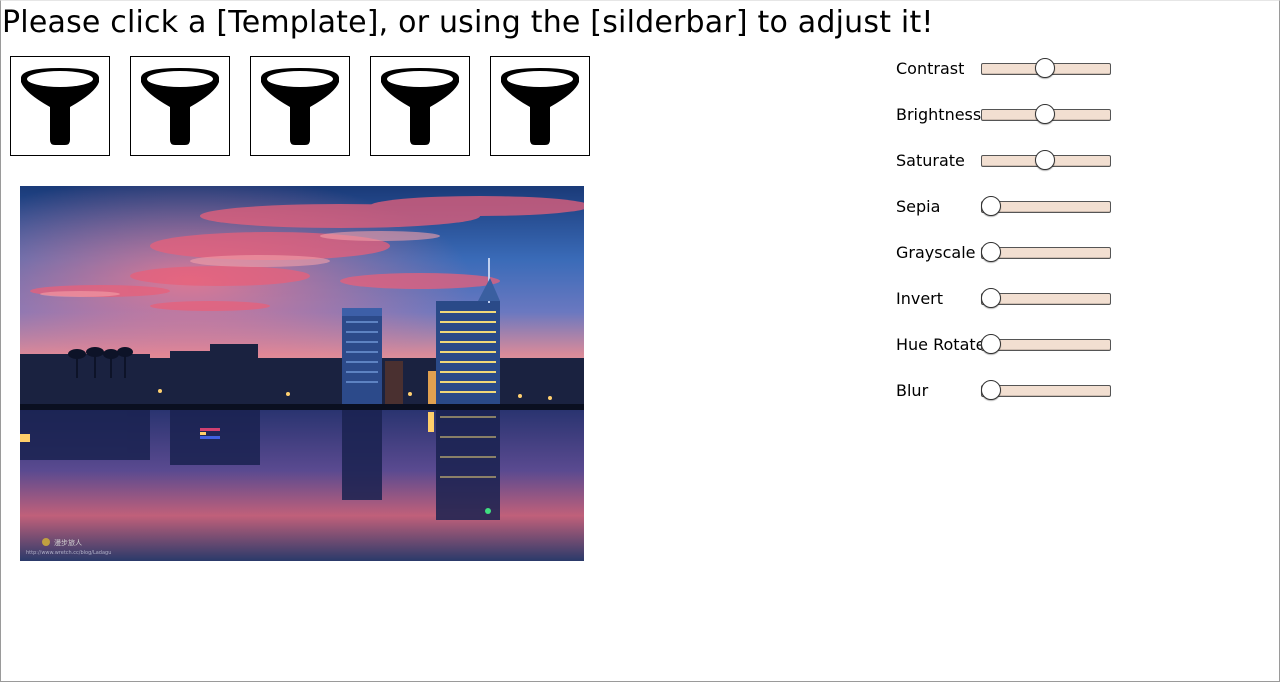 The height and width of the screenshot is (682, 1280). What do you see at coordinates (939, 114) in the screenshot?
I see `slider-label: Brightness` at bounding box center [939, 114].